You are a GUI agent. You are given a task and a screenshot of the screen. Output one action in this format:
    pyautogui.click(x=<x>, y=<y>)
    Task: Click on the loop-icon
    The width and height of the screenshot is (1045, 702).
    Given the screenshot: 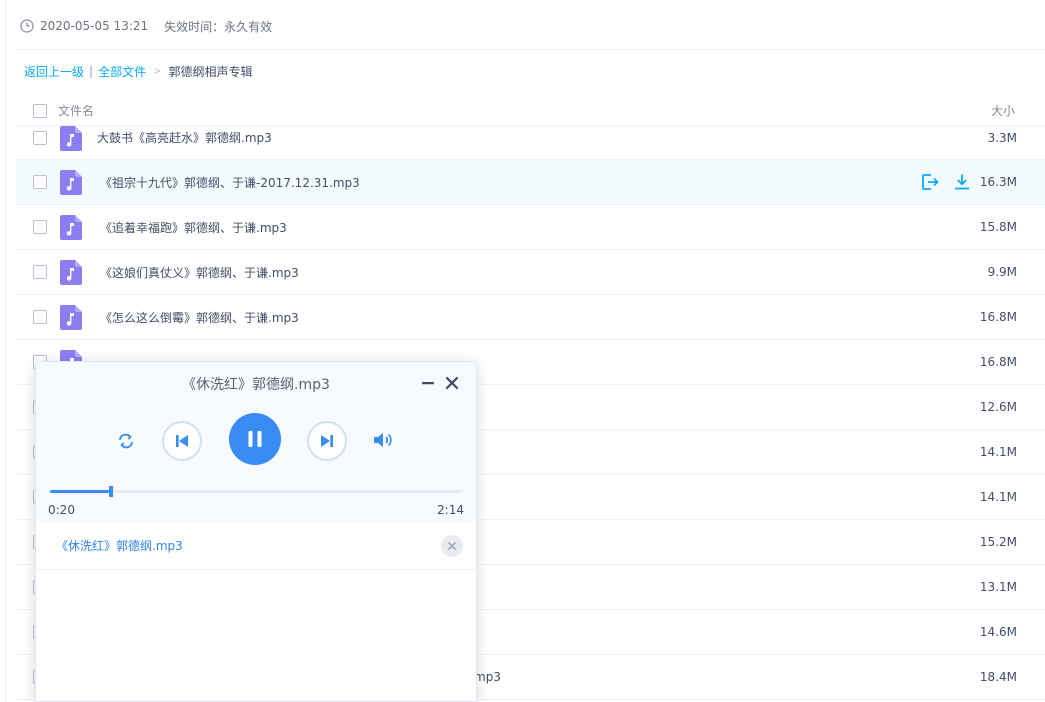 What is the action you would take?
    pyautogui.click(x=126, y=441)
    